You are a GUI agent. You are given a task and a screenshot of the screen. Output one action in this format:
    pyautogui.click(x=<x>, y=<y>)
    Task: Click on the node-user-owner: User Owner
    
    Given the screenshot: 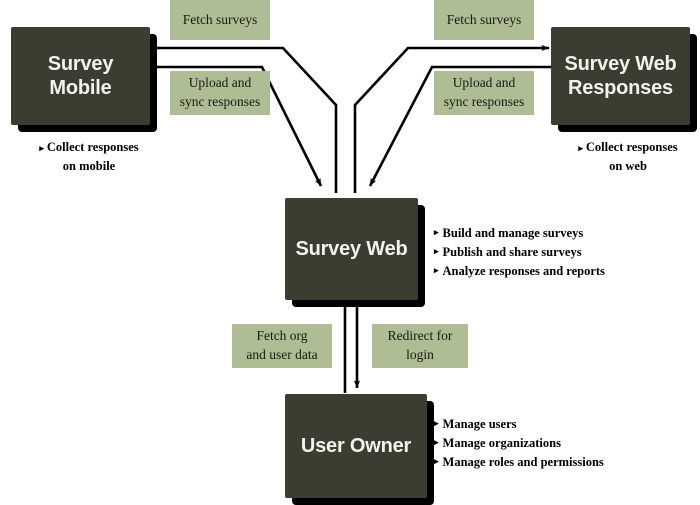 What is the action you would take?
    pyautogui.click(x=359, y=449)
    